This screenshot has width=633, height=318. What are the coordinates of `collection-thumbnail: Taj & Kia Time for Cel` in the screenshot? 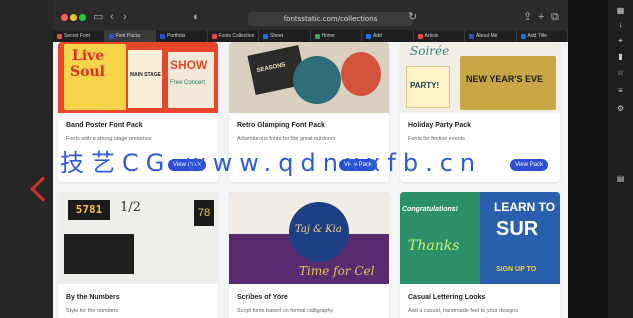 It's located at (309, 238).